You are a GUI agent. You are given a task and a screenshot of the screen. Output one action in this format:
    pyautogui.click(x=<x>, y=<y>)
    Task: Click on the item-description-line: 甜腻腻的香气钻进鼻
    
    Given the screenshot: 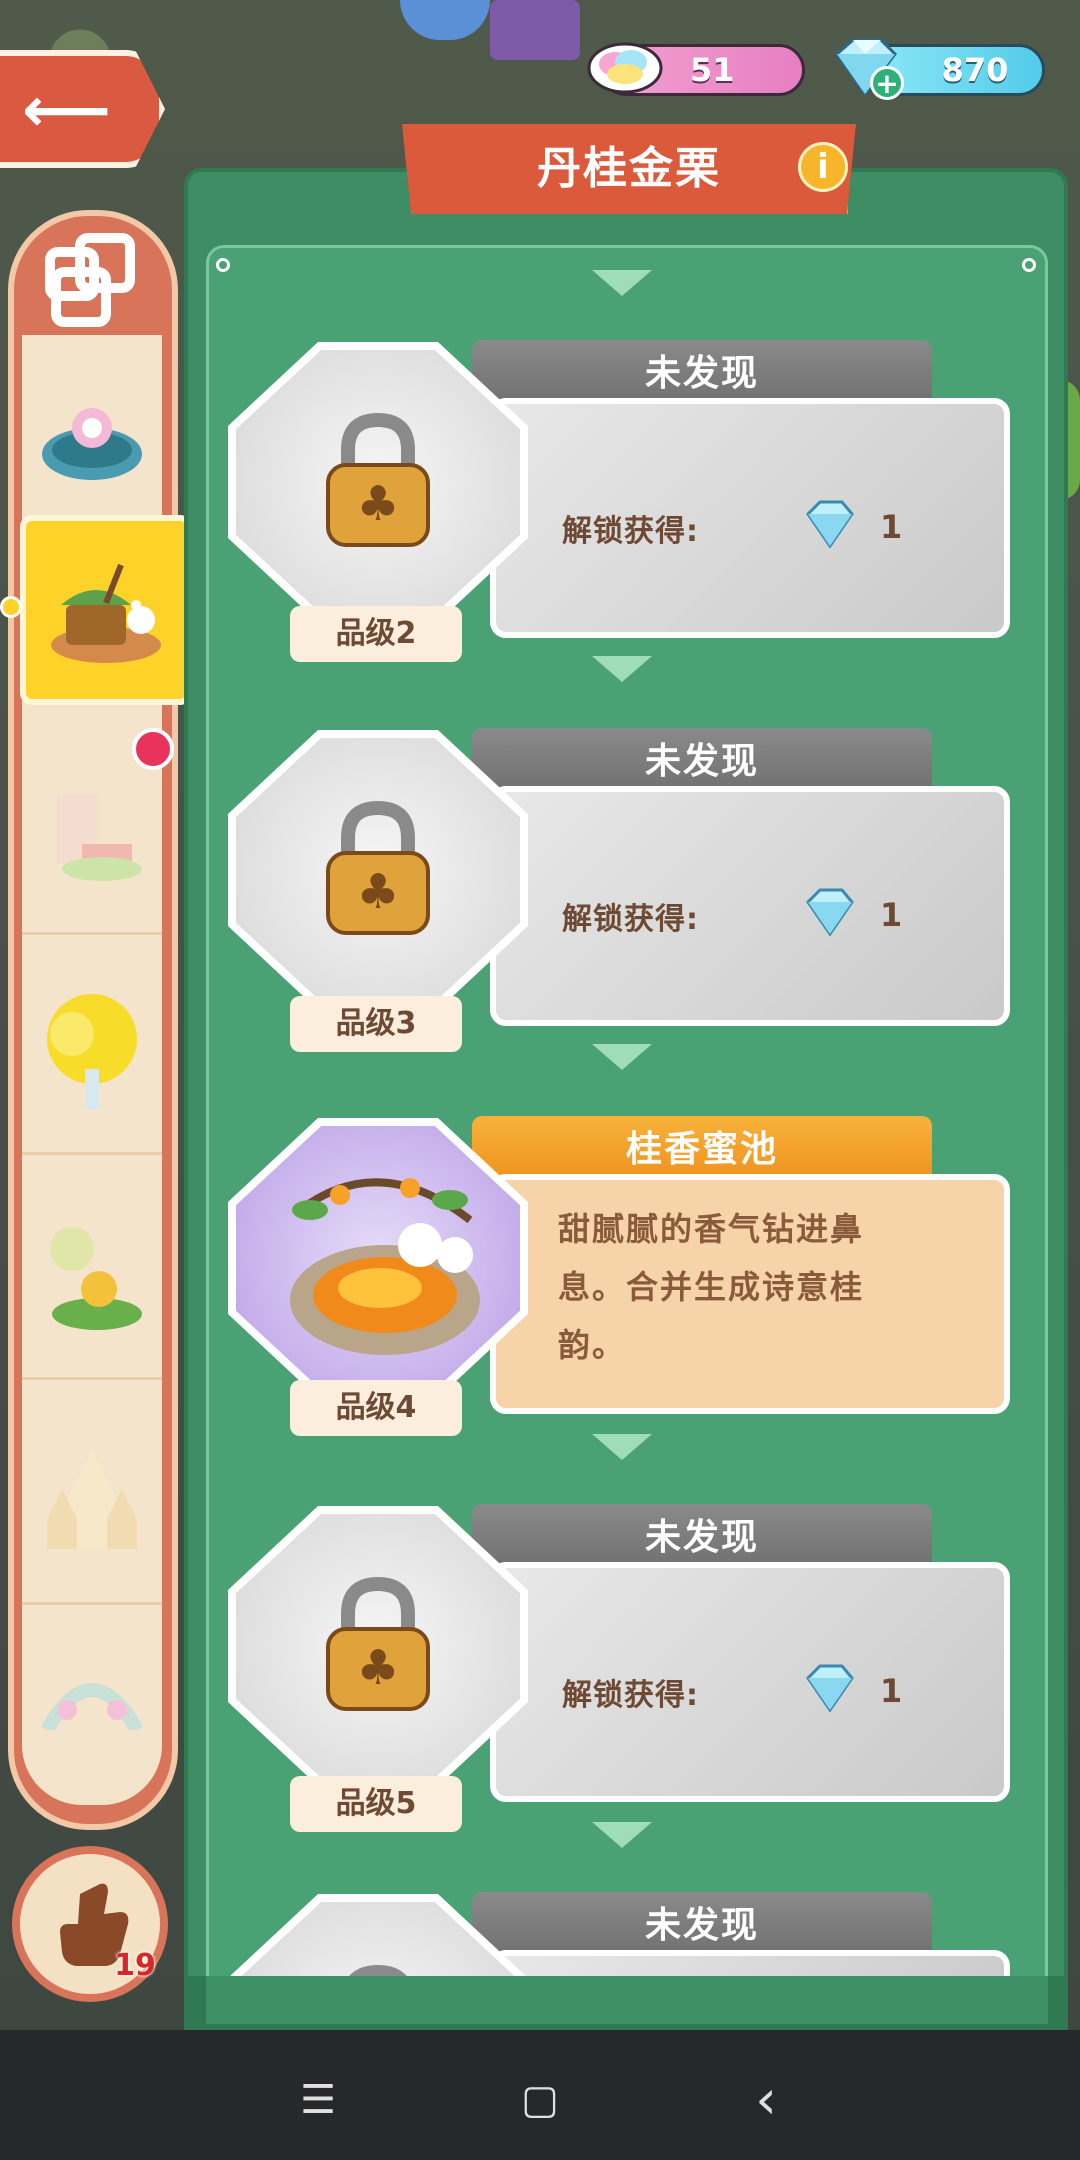 What is the action you would take?
    pyautogui.click(x=711, y=1229)
    